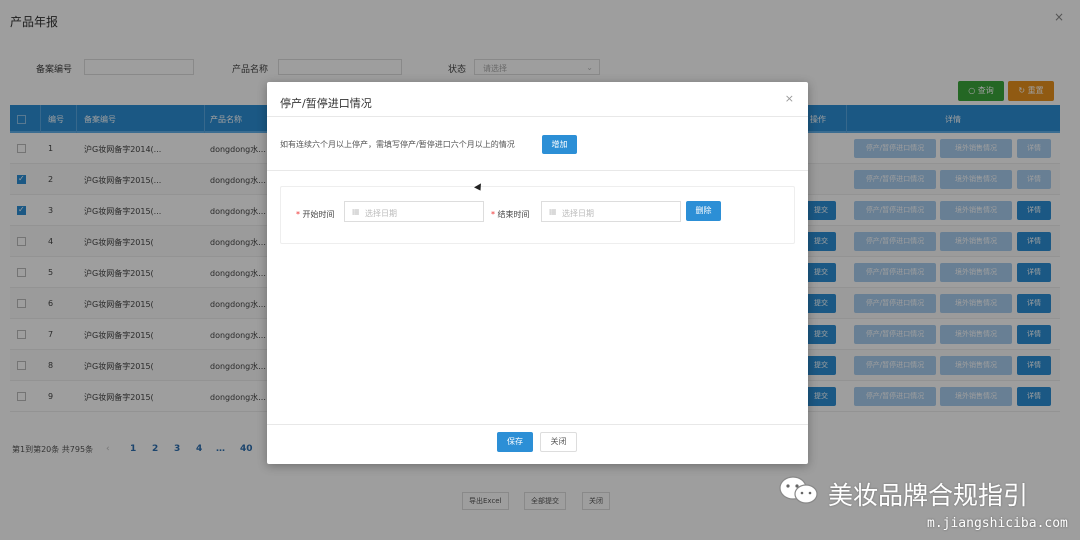  What do you see at coordinates (789, 98) in the screenshot?
I see `modal-close-icon: ×` at bounding box center [789, 98].